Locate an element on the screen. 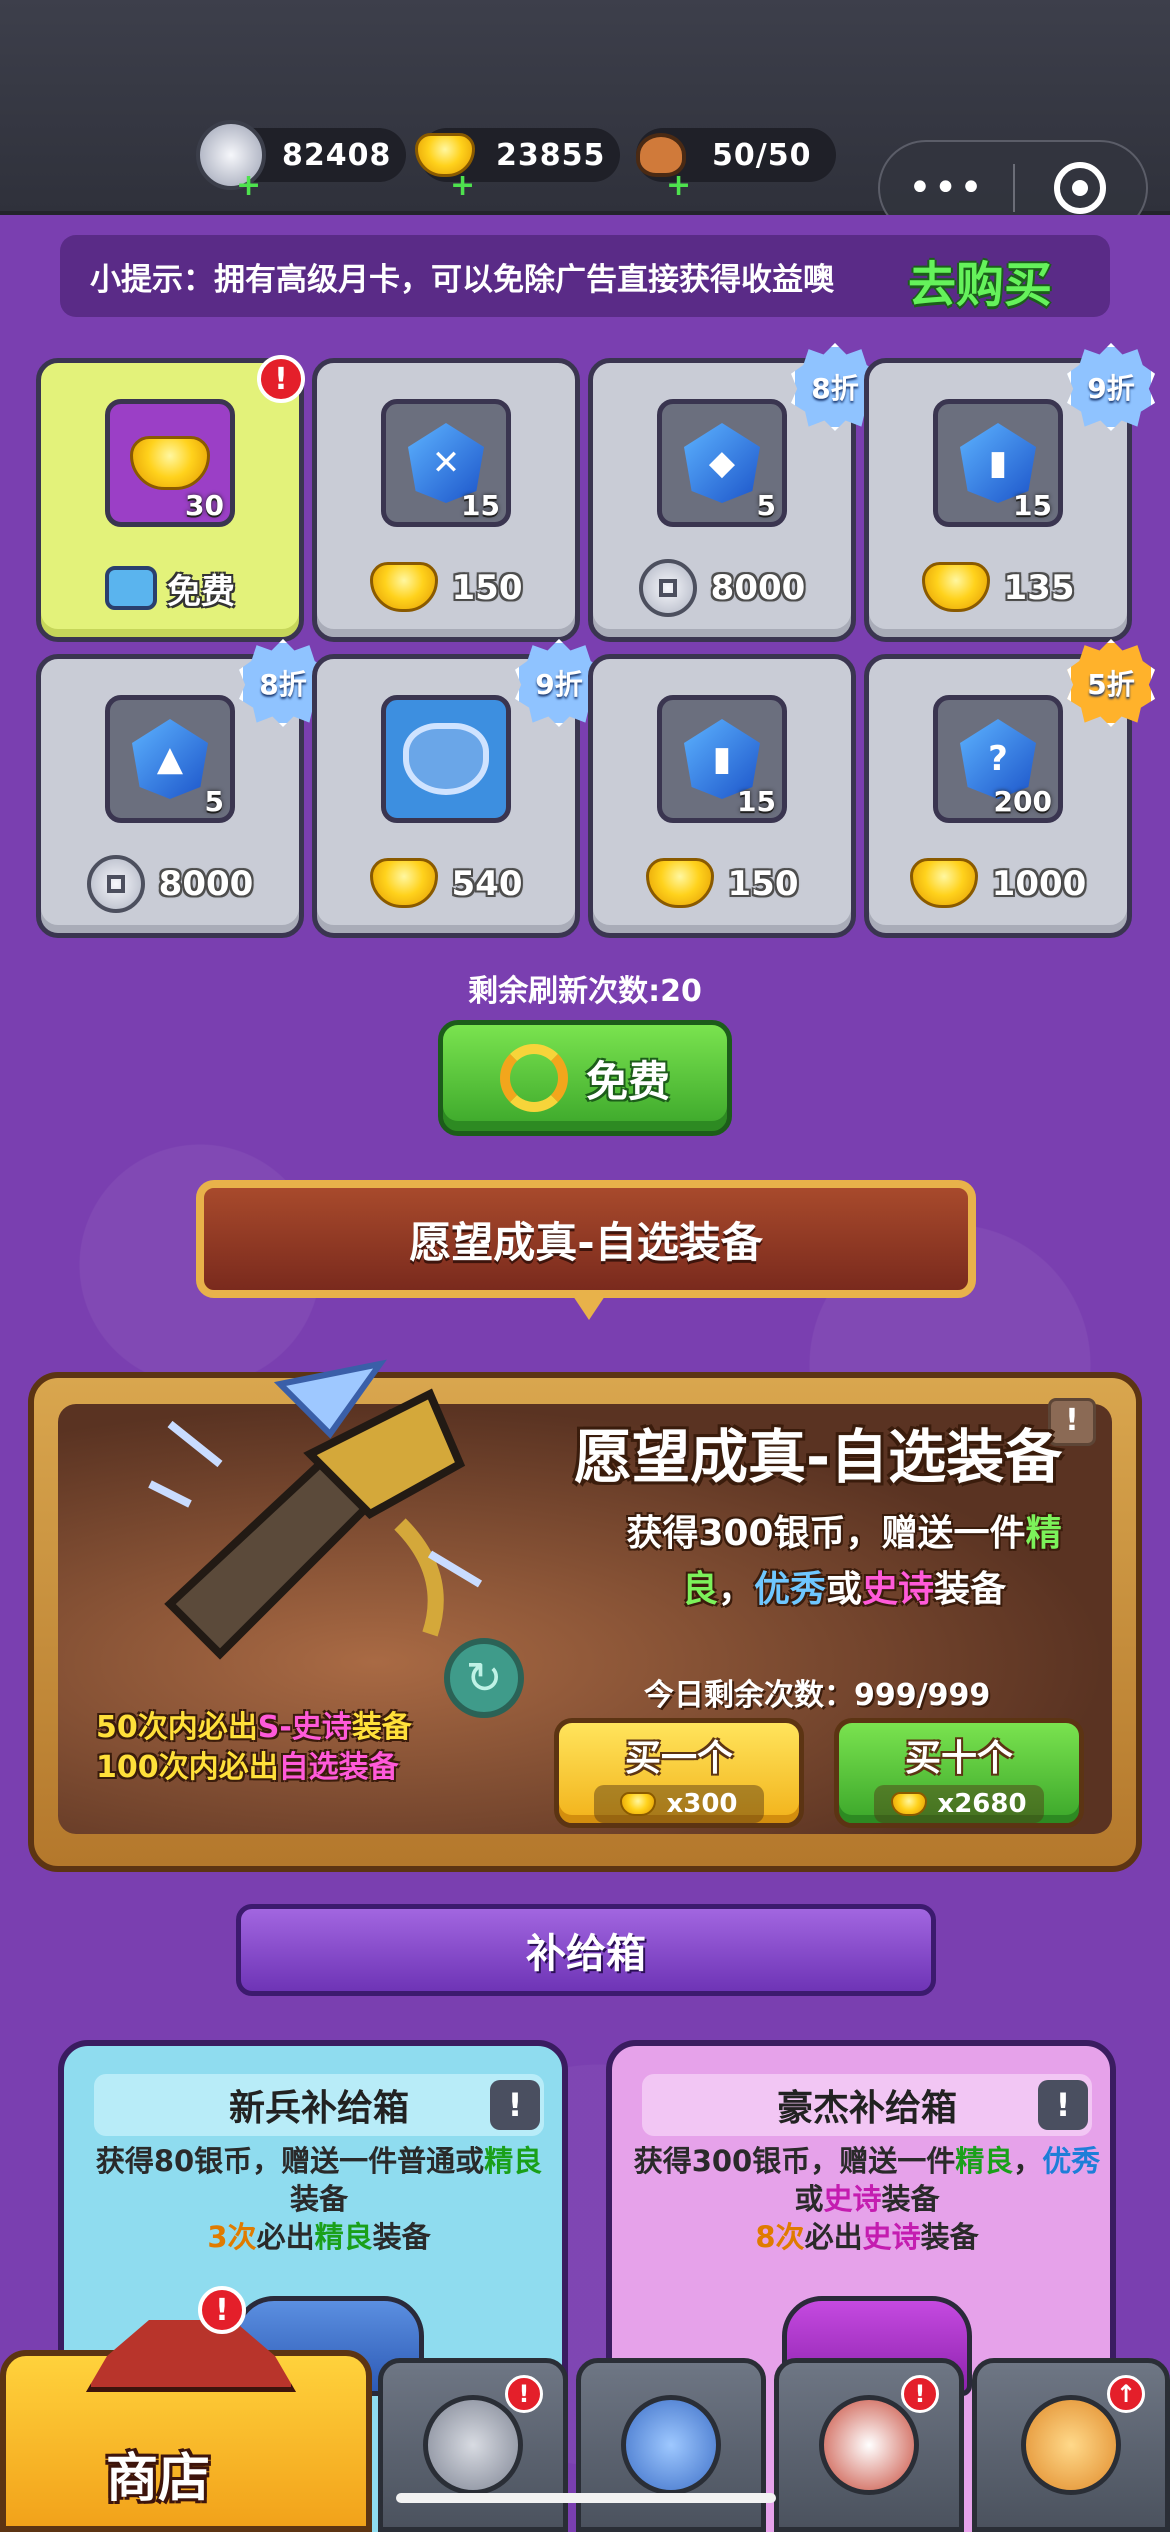 The width and height of the screenshot is (1170, 2532). buy-ten-cost: x2680 is located at coordinates (959, 1804).